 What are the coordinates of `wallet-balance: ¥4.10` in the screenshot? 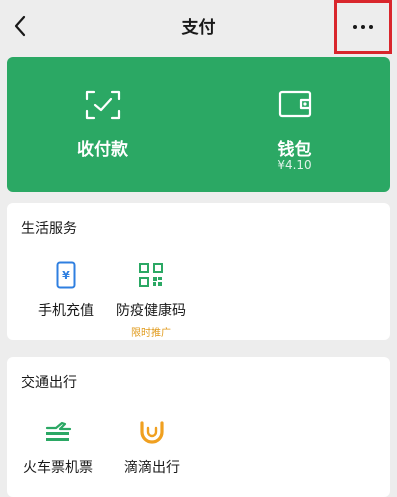 It's located at (294, 165).